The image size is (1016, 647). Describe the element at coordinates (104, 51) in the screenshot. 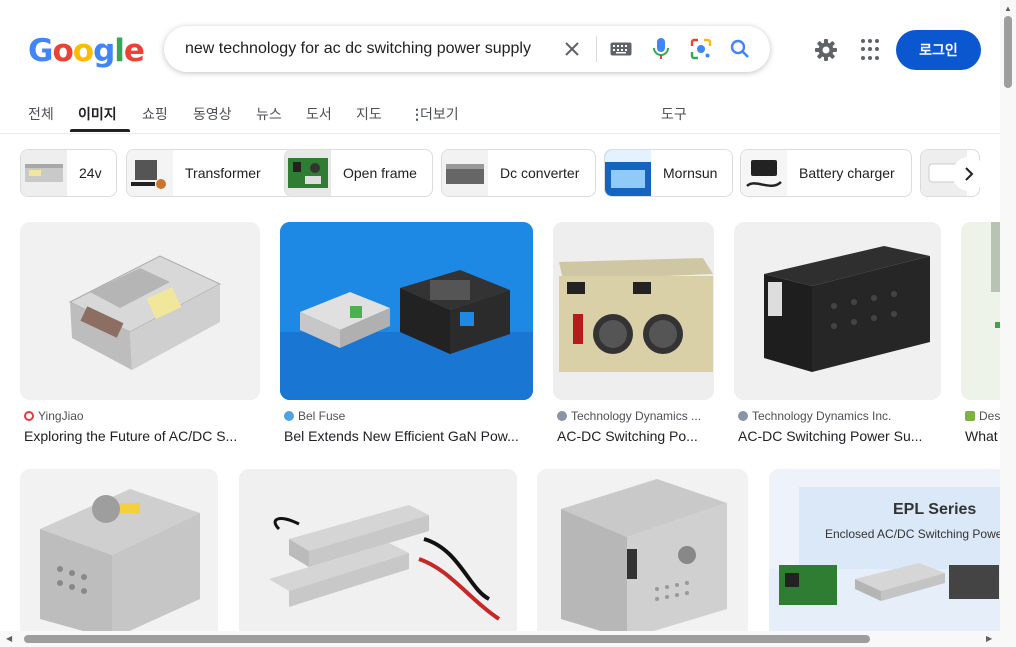

I see `logo-letter: g` at that location.